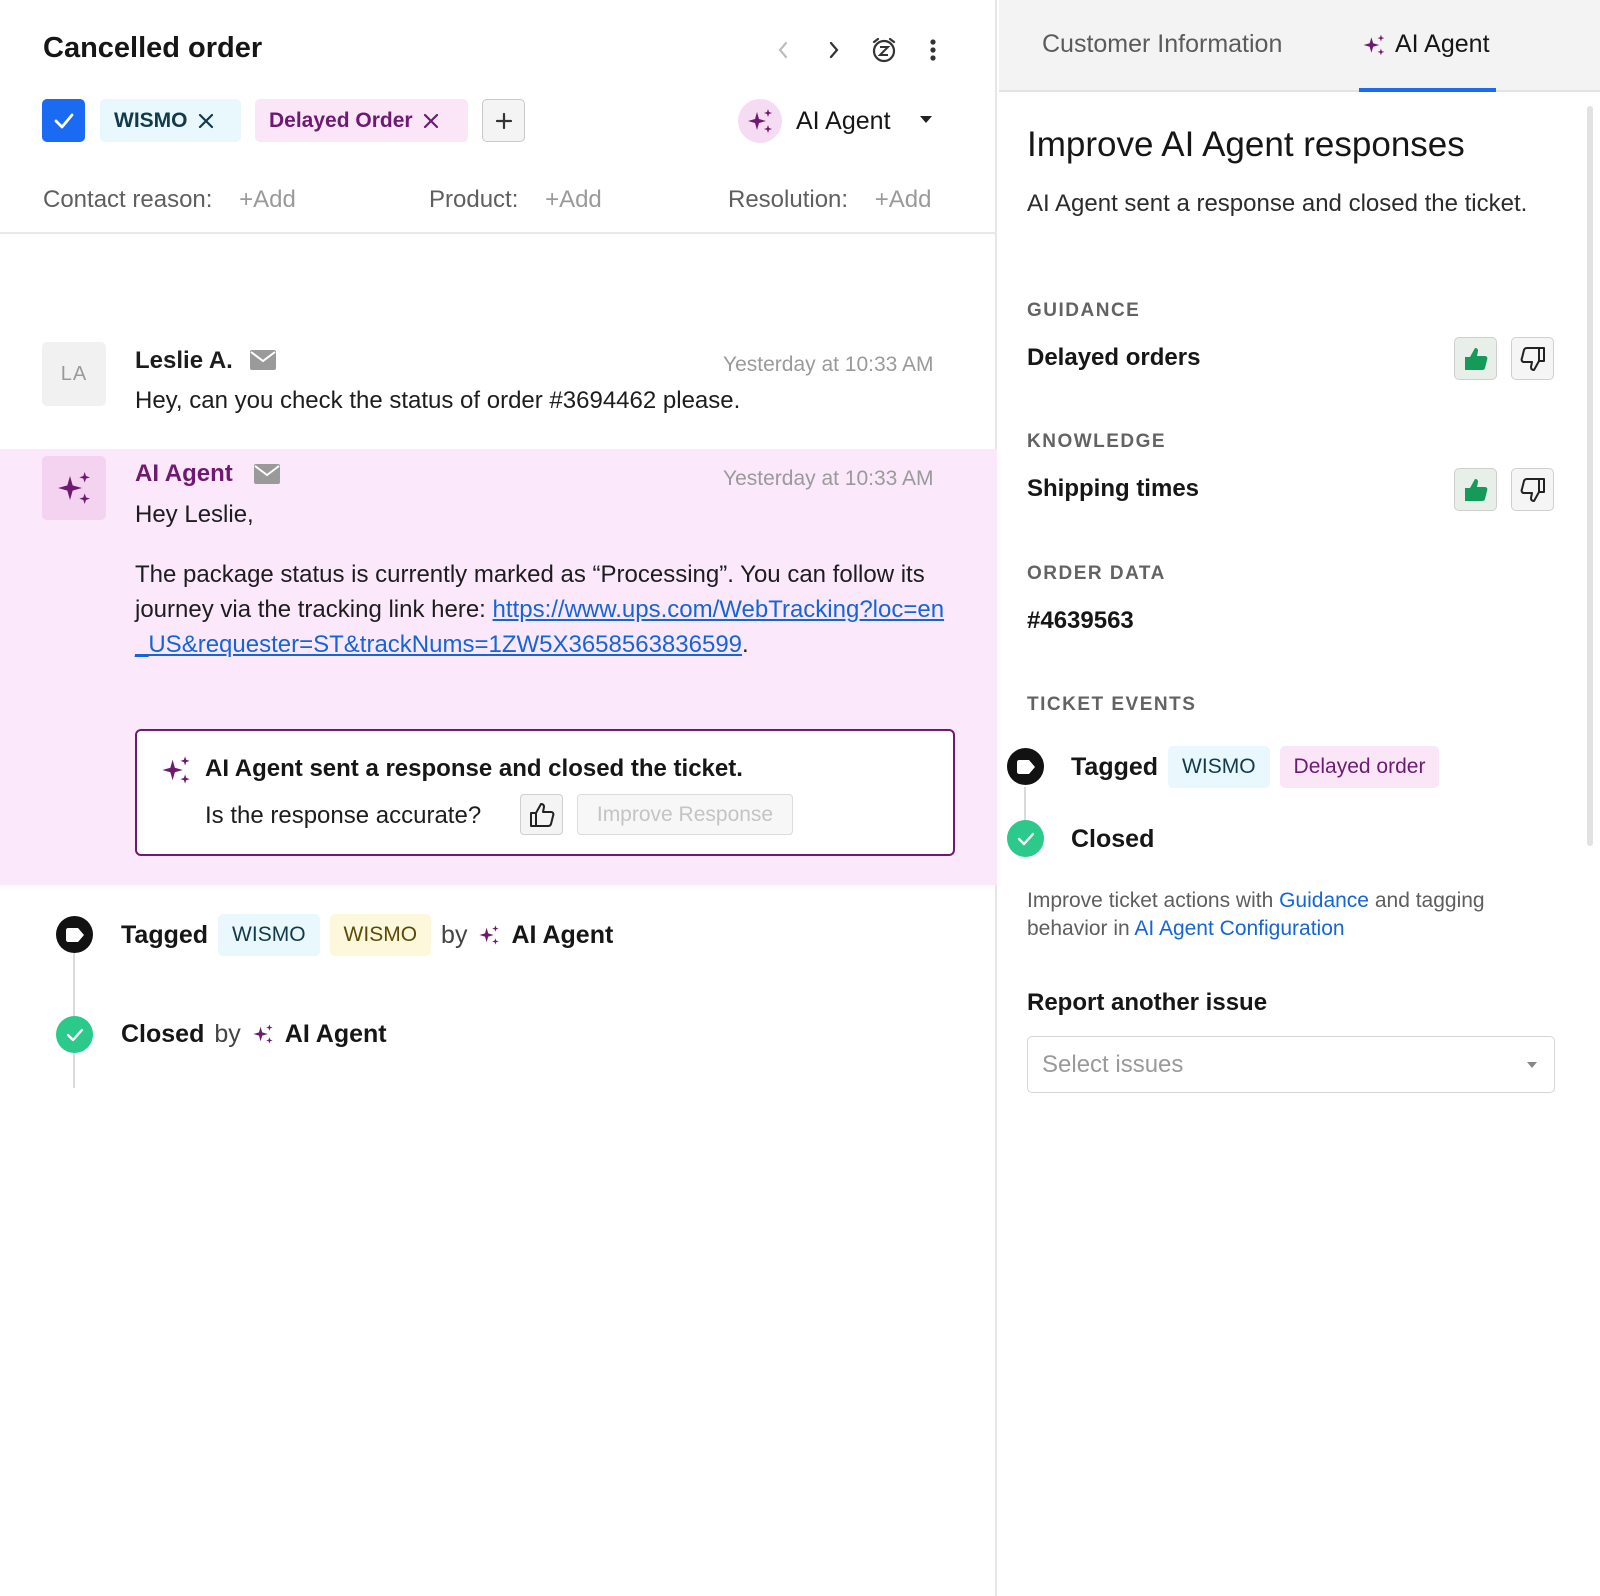  I want to click on guidance-thumbs-up-button, so click(1475, 358).